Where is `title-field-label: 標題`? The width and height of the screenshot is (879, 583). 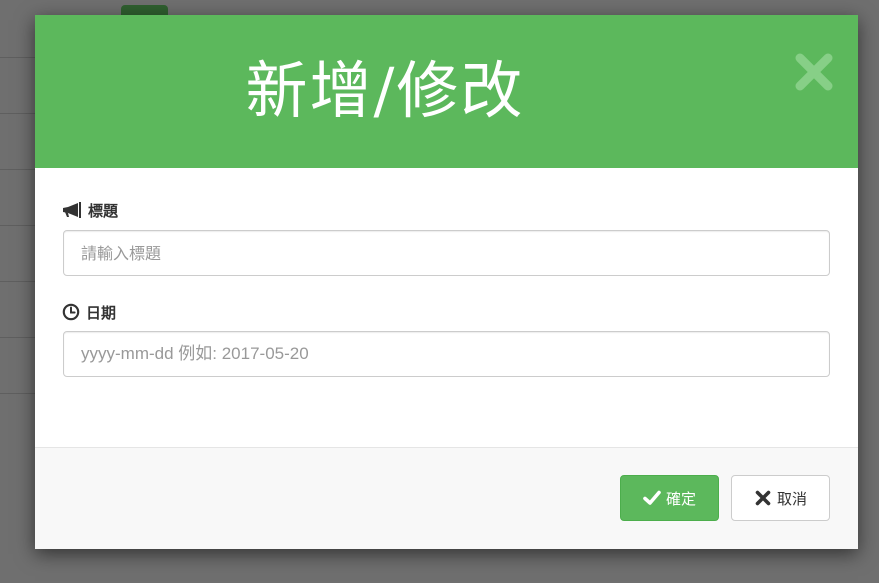
title-field-label: 標題 is located at coordinates (90, 210).